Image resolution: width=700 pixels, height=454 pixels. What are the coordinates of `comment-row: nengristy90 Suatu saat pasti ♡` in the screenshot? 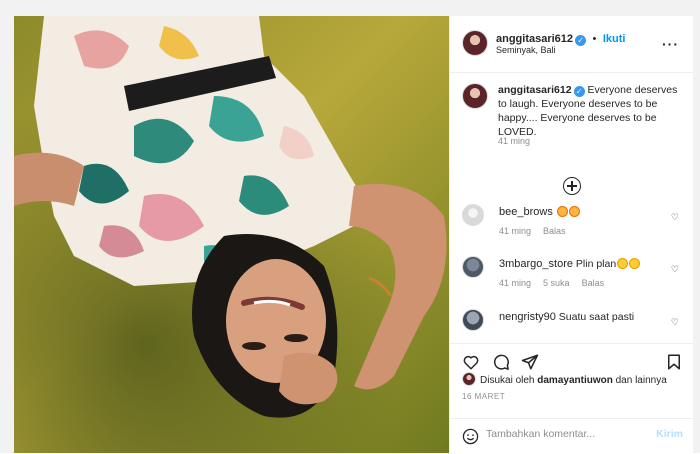 It's located at (574, 326).